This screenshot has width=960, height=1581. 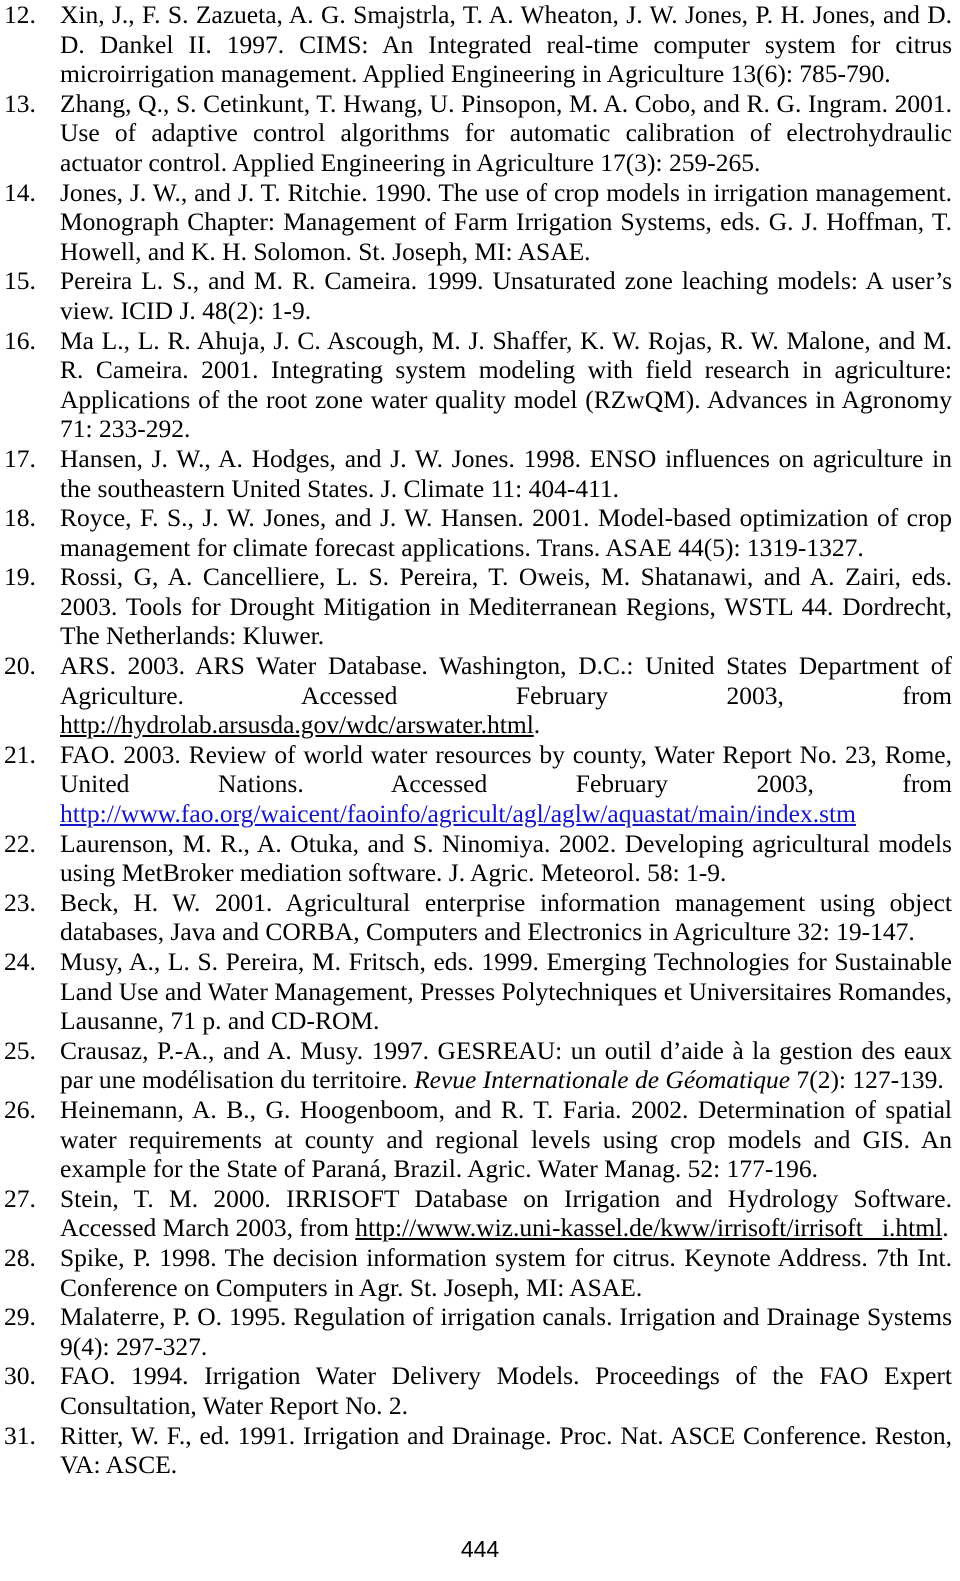 What do you see at coordinates (20, 103) in the screenshot?
I see `reference-number: 13.` at bounding box center [20, 103].